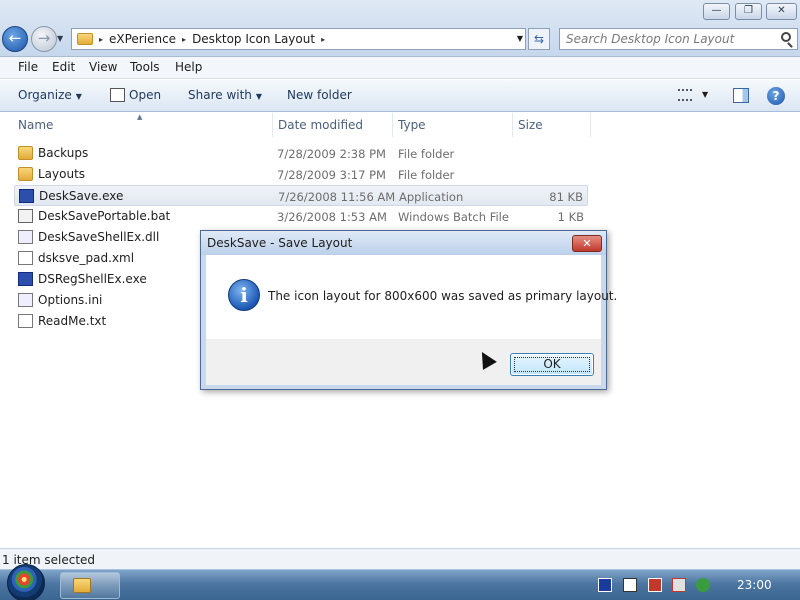  What do you see at coordinates (99, 237) in the screenshot?
I see `file-name: DeskSaveShellEx.dll` at bounding box center [99, 237].